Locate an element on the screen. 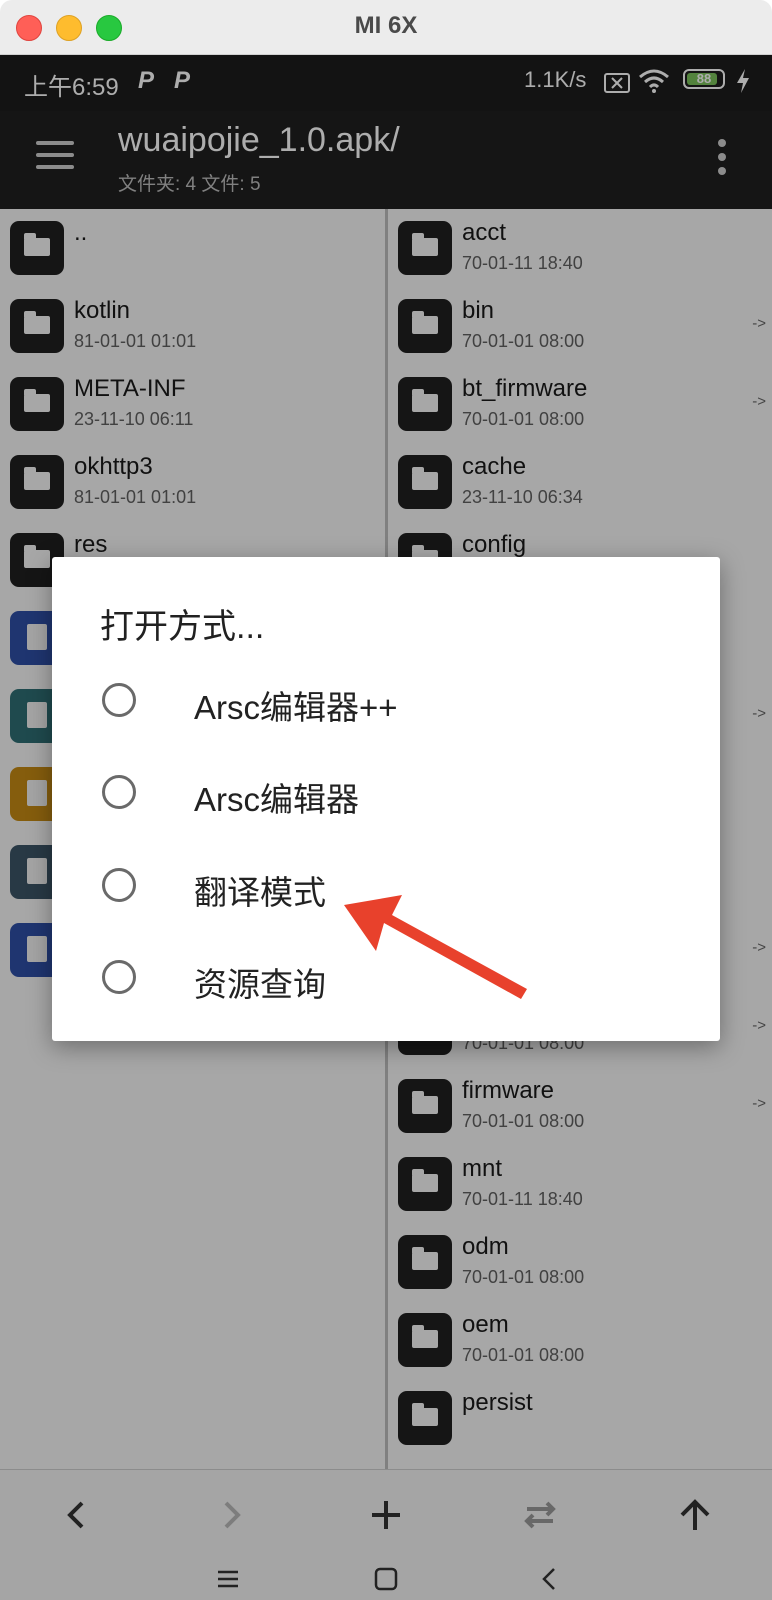  option-label: 资源查询 is located at coordinates (260, 984).